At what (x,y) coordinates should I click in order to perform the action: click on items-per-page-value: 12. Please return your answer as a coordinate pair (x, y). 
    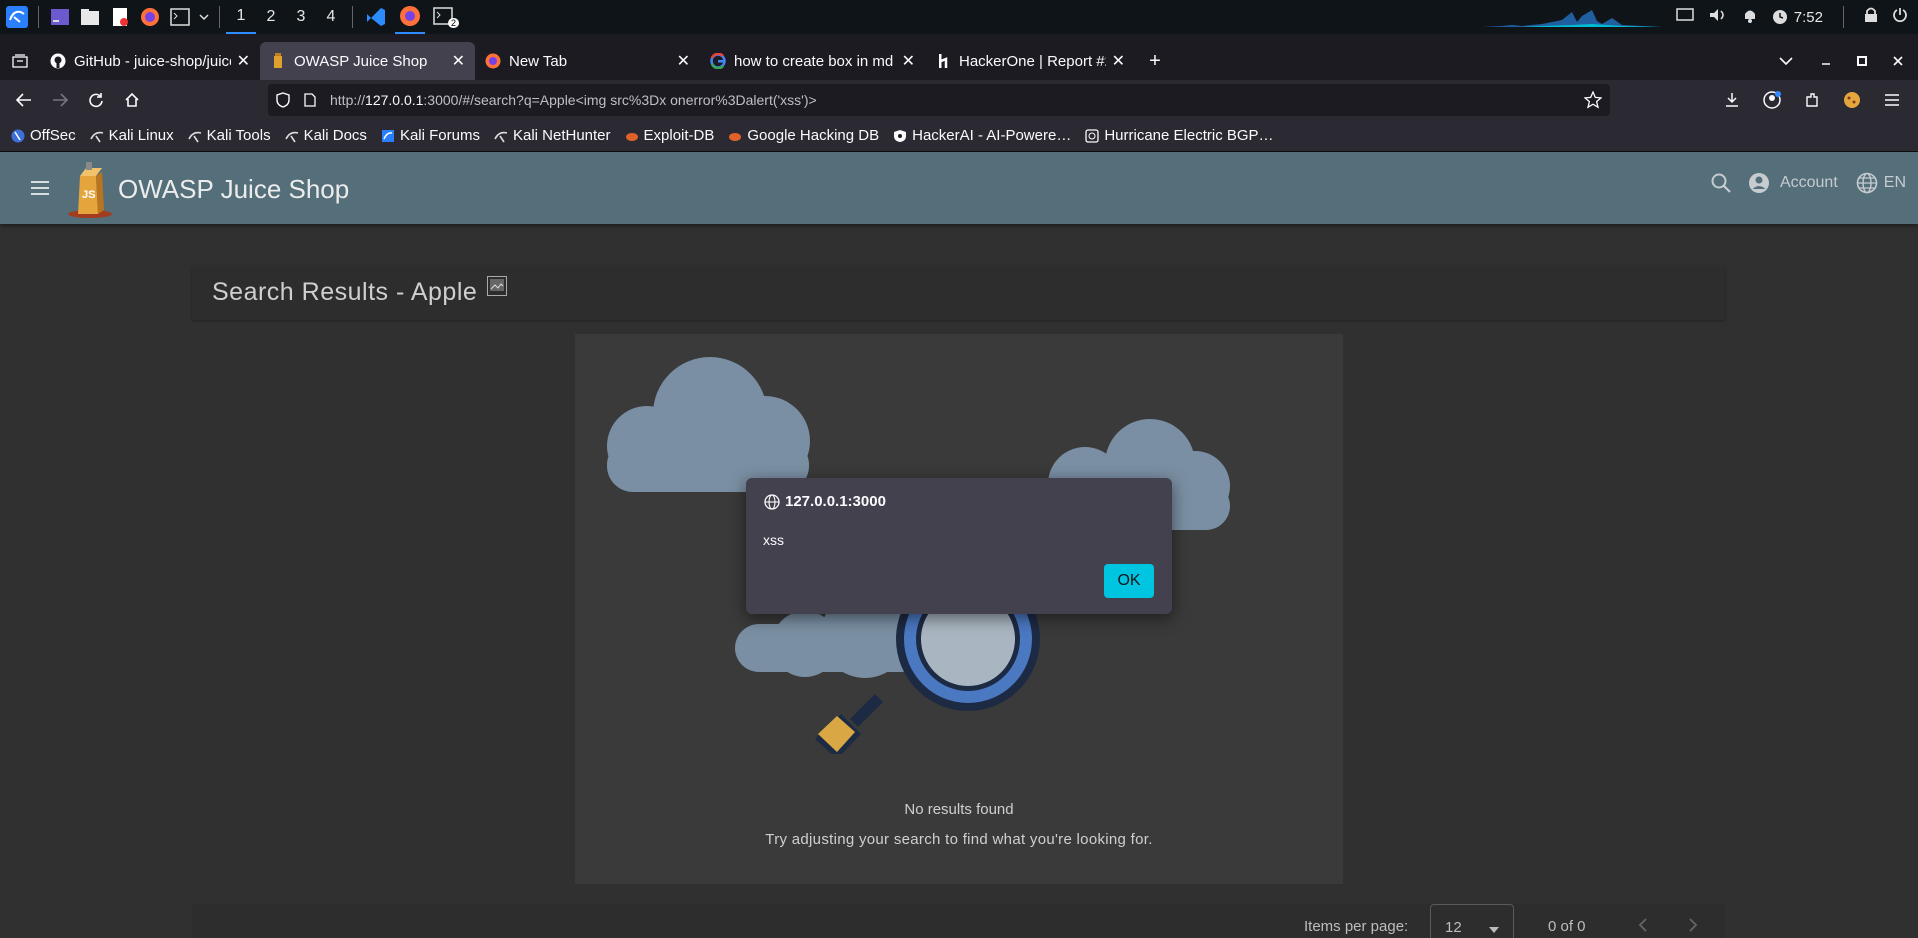
    Looking at the image, I should click on (1453, 927).